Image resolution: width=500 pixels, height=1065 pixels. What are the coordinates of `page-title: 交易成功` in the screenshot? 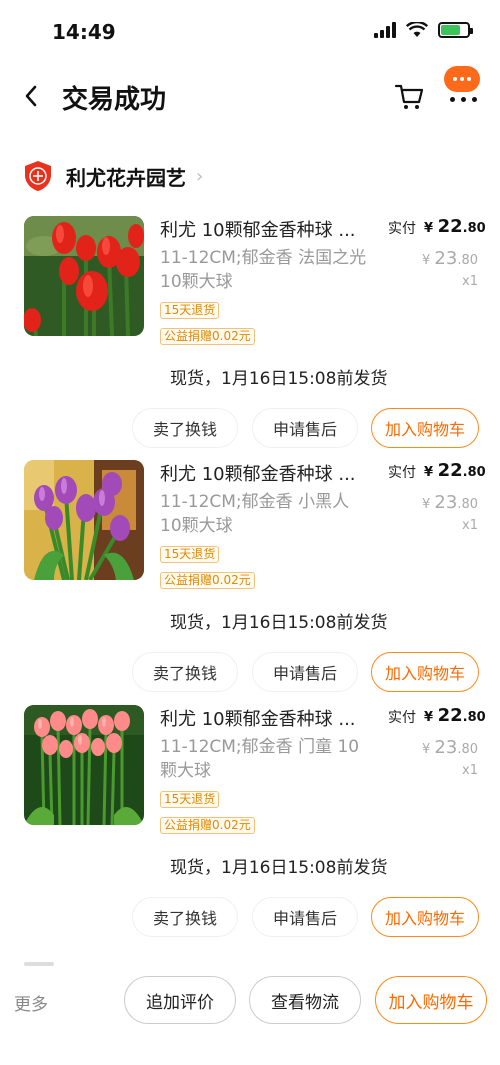 It's located at (114, 100).